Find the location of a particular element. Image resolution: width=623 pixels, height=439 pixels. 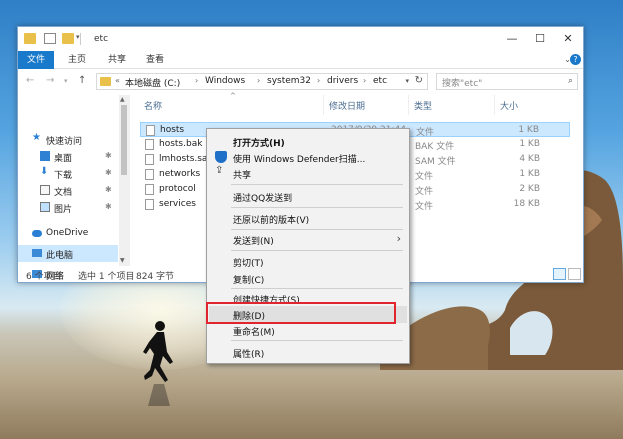

tab-home: 主页 is located at coordinates (77, 60).